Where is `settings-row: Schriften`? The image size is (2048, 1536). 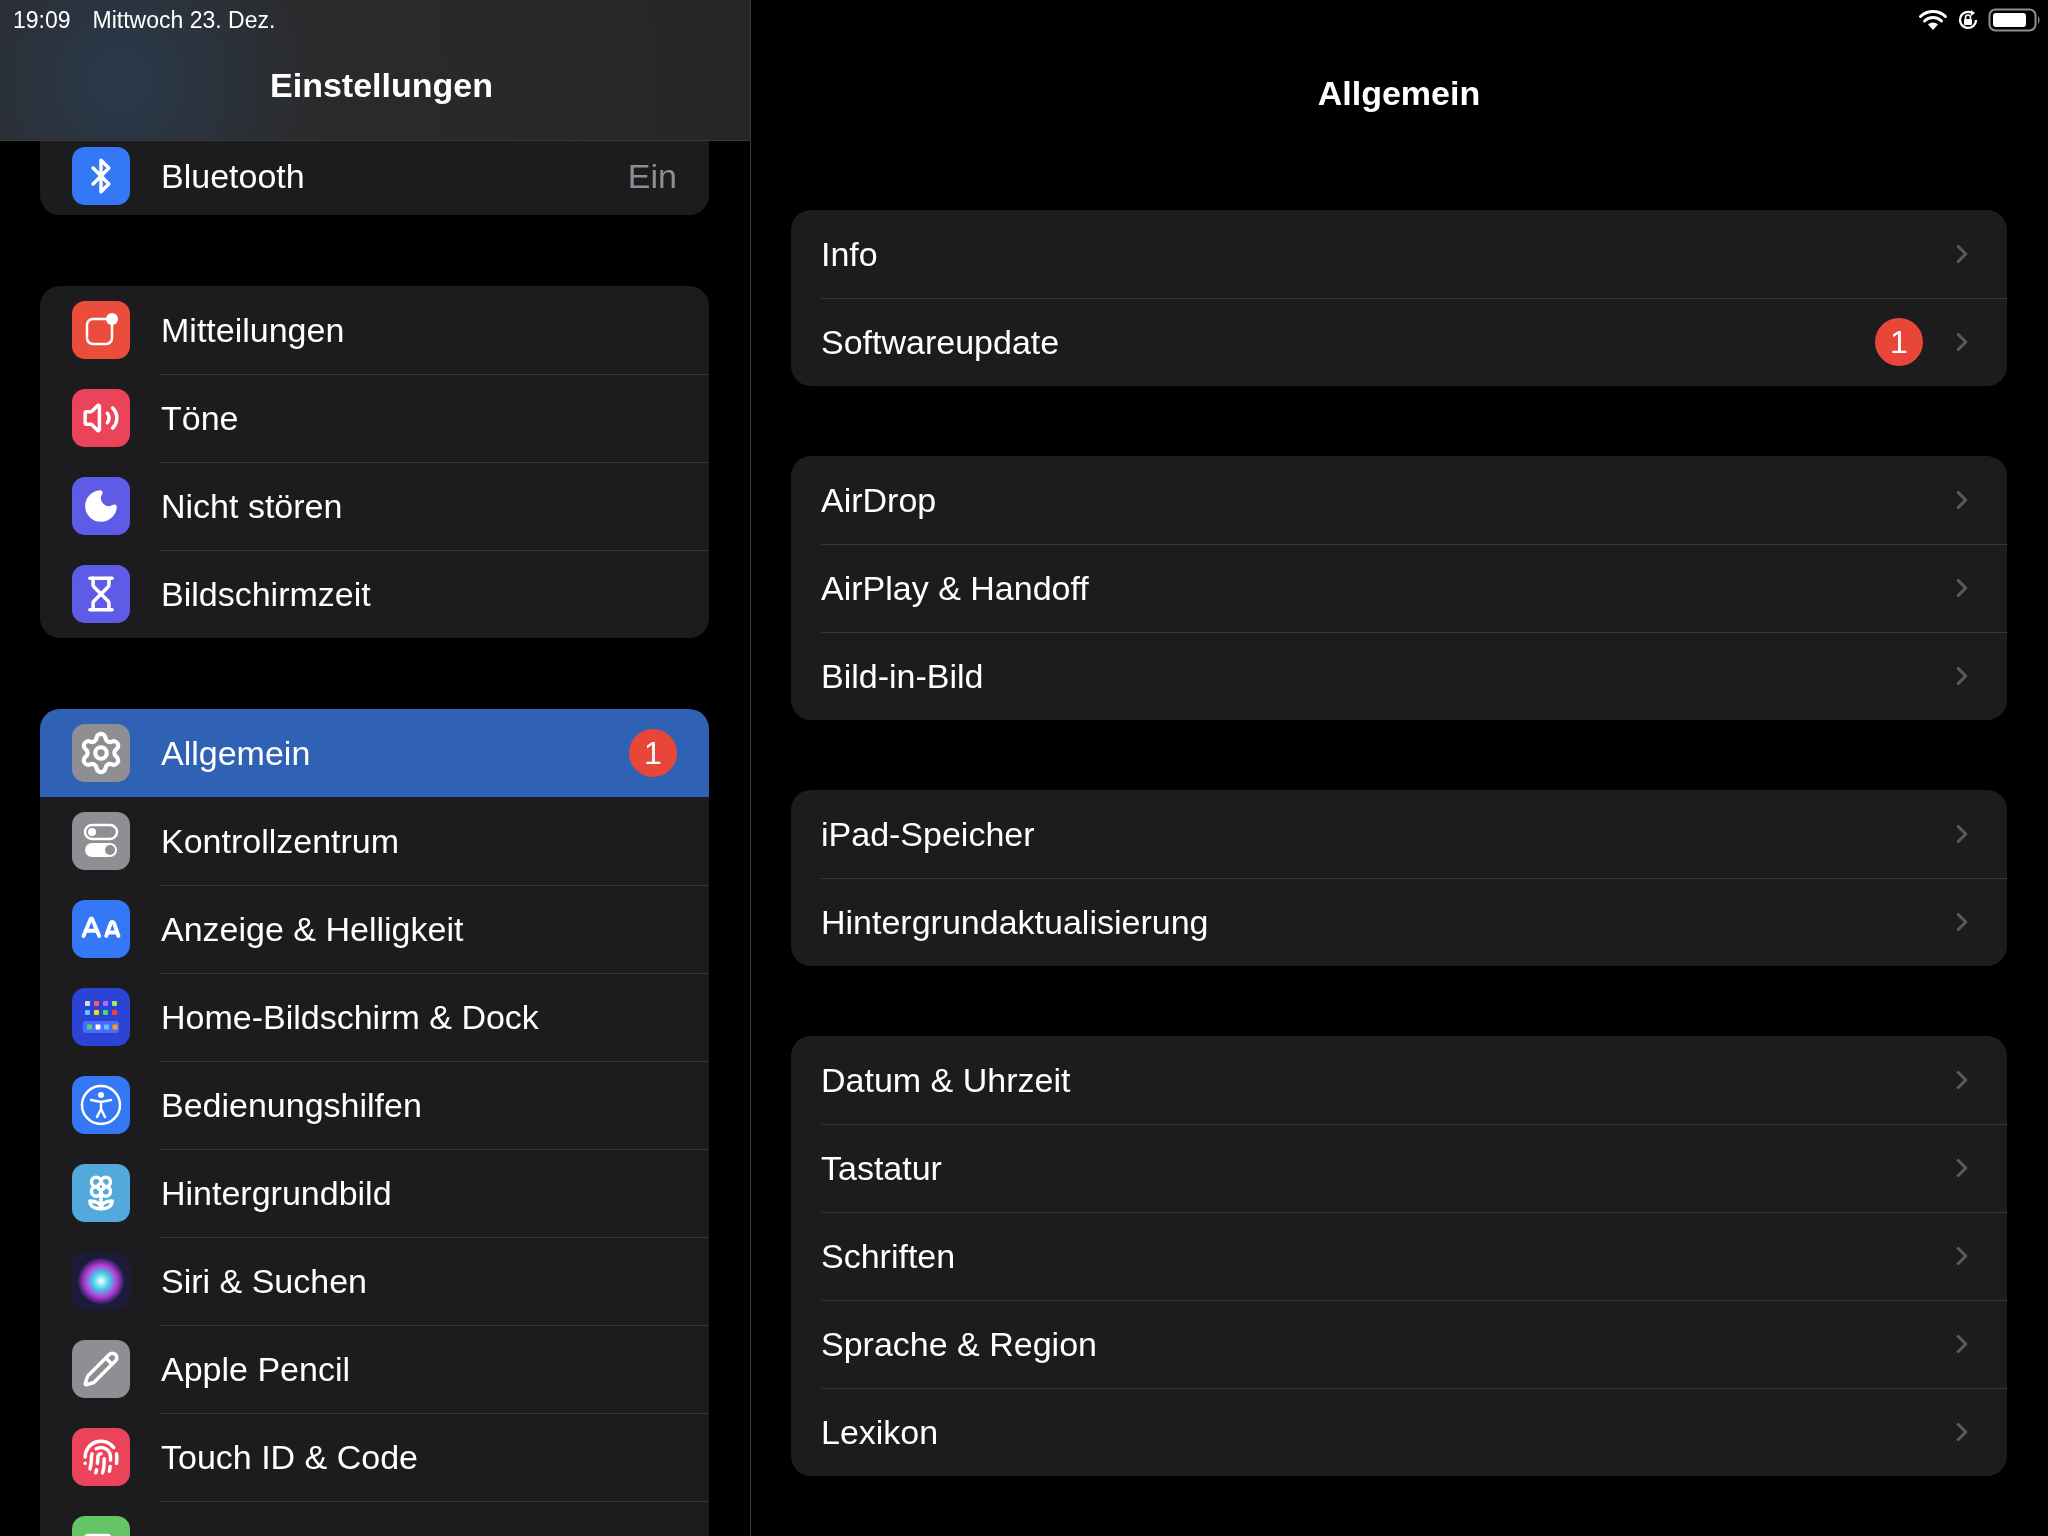
settings-row: Schriften is located at coordinates (1399, 1256).